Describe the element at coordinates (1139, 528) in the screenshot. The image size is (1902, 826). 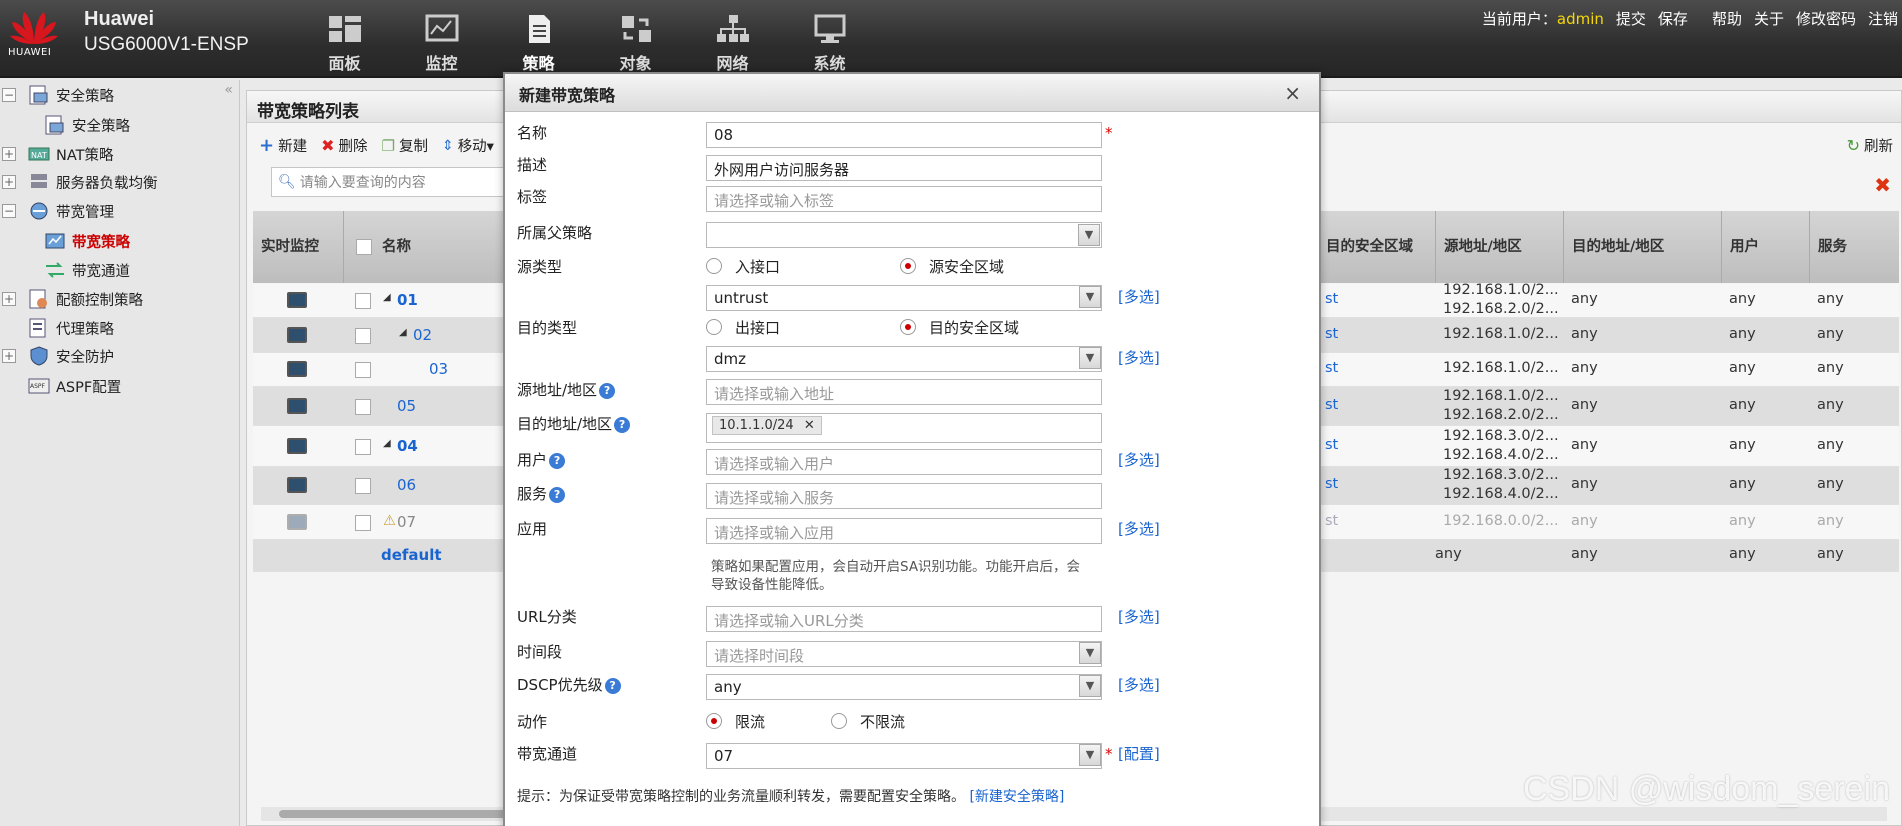
I see `app-multi-select: [多选]` at that location.